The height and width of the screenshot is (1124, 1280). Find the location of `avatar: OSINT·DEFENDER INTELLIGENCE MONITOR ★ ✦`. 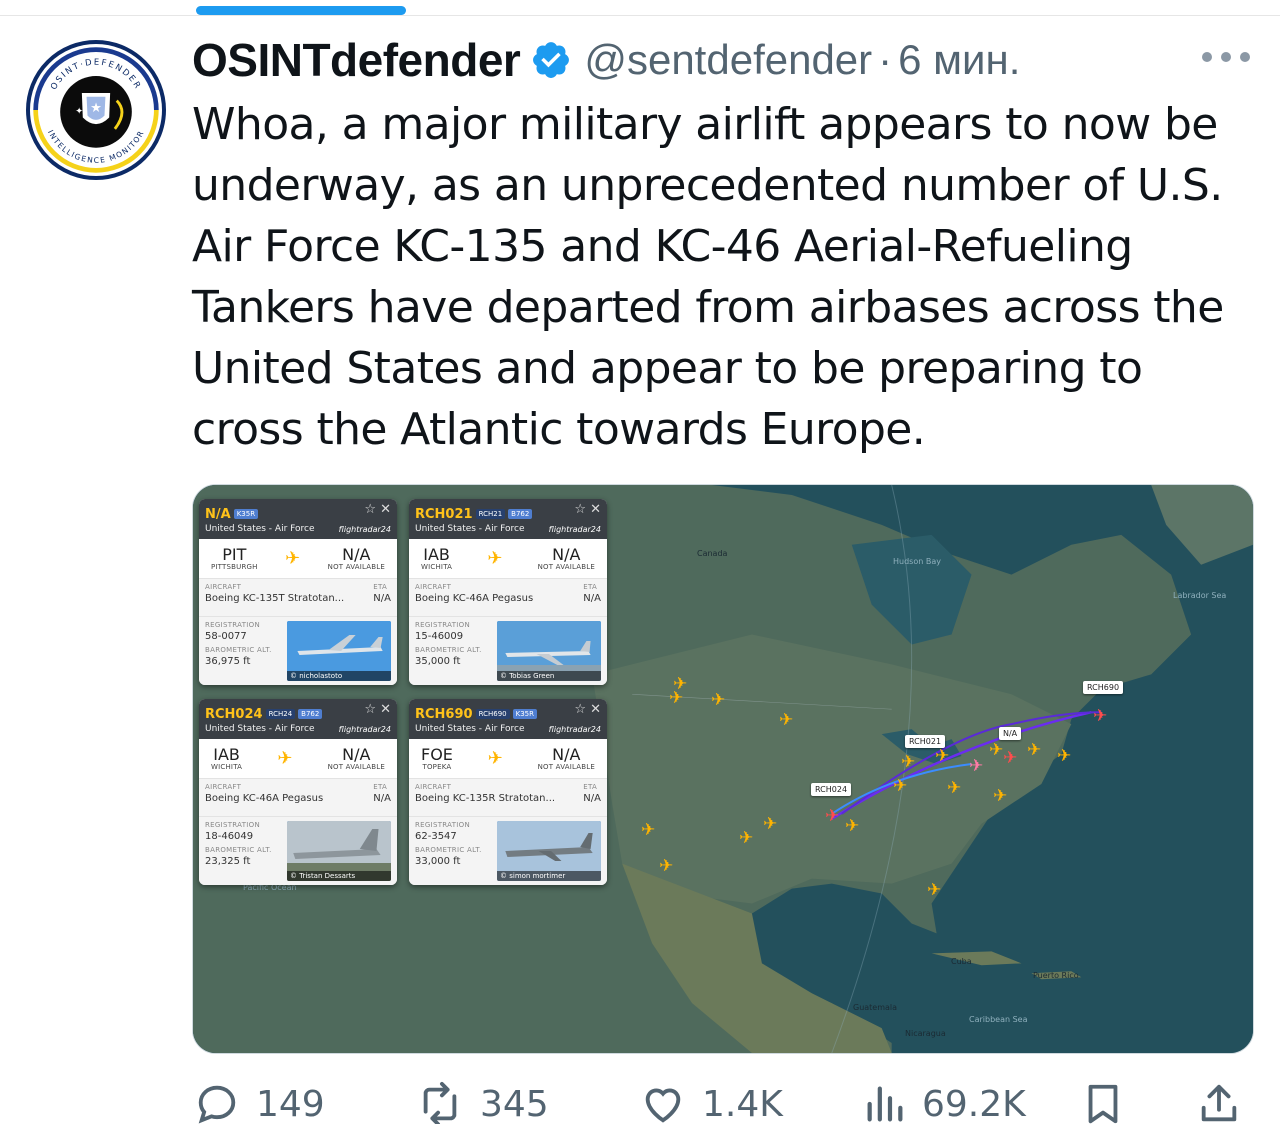

avatar: OSINT·DEFENDER INTELLIGENCE MONITOR ★ ✦ is located at coordinates (96, 110).